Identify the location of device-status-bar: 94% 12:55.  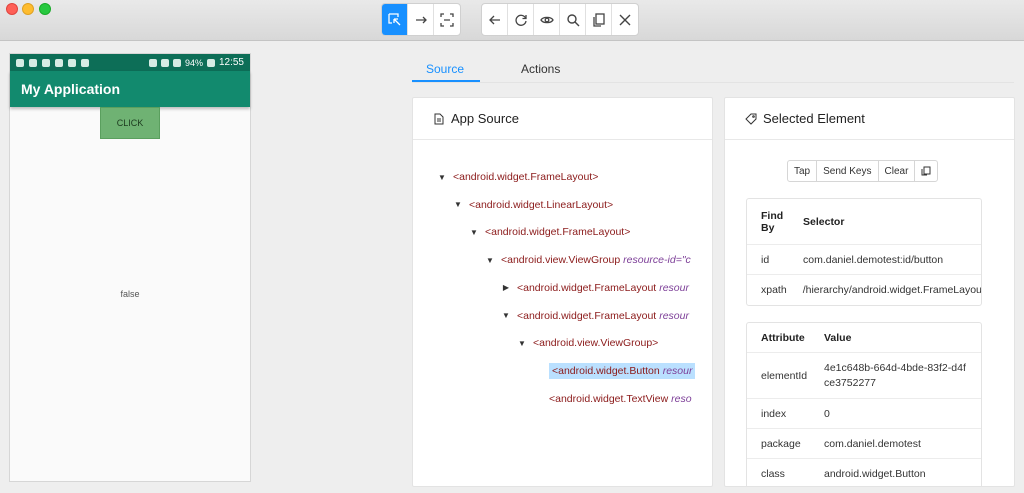
(130, 62).